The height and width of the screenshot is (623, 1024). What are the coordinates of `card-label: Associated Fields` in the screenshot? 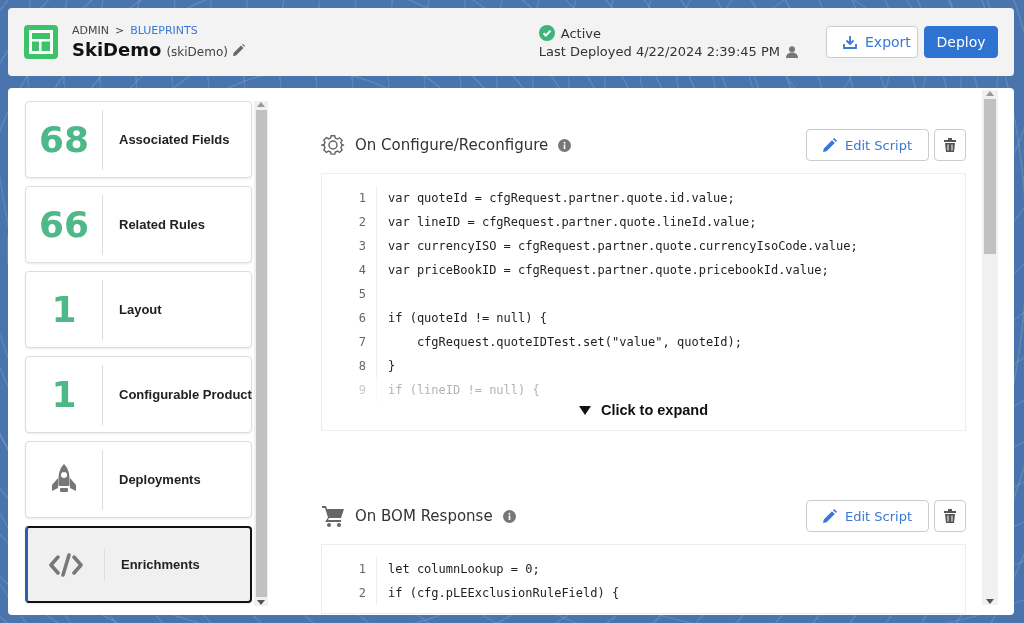 It's located at (174, 139).